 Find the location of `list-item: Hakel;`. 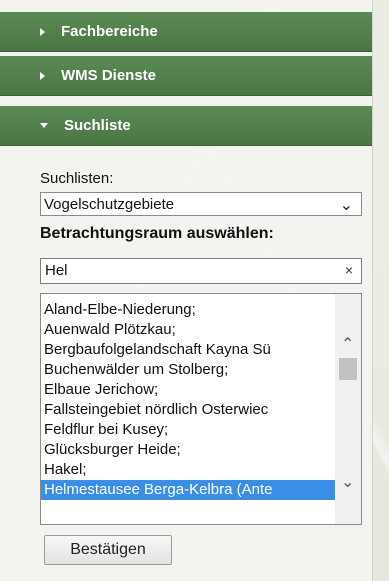

list-item: Hakel; is located at coordinates (188, 470).